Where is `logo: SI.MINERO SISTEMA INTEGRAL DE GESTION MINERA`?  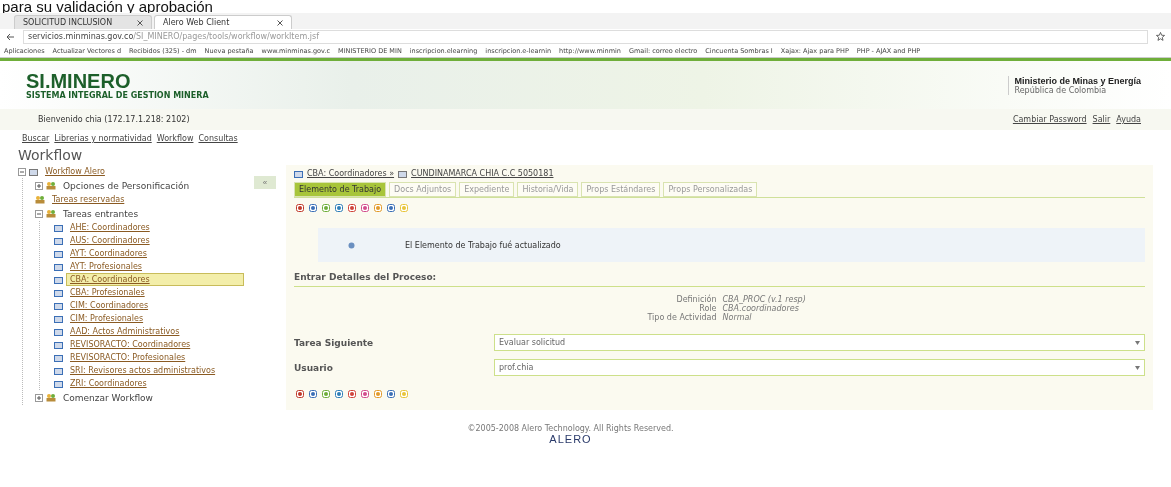
logo: SI.MINERO SISTEMA INTEGRAL DE GESTION MINERA is located at coordinates (117, 85).